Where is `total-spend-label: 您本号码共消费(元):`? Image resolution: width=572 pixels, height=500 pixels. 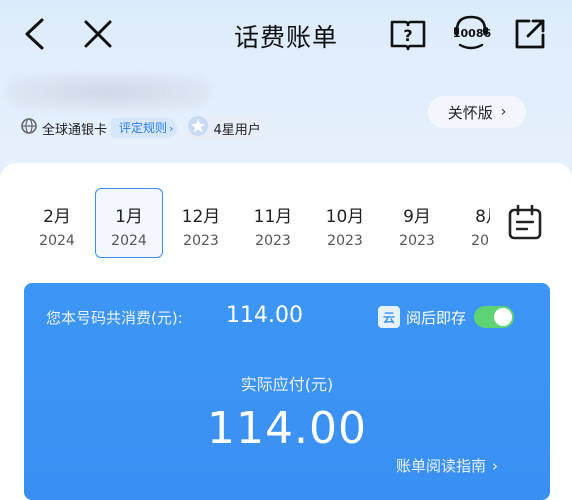 total-spend-label: 您本号码共消费(元): is located at coordinates (114, 318).